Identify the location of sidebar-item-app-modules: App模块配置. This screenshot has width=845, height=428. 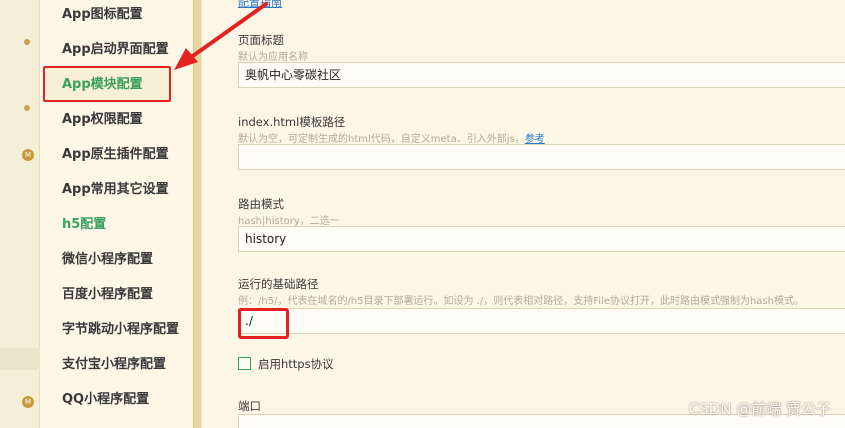
(102, 85).